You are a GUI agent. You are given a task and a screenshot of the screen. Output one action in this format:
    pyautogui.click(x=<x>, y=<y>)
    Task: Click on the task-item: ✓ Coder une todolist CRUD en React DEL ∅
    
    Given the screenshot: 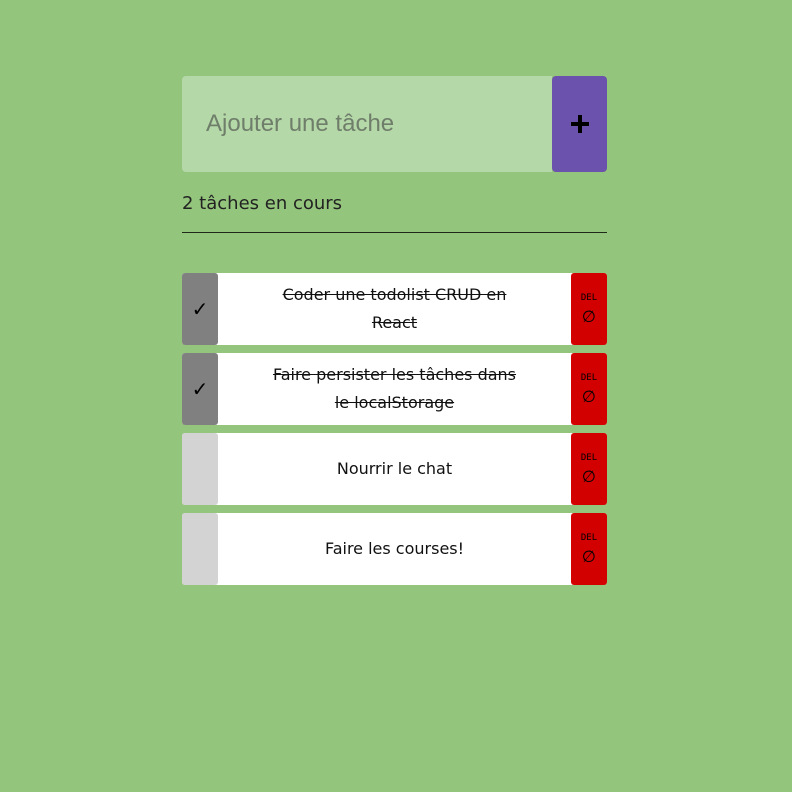 What is the action you would take?
    pyautogui.click(x=394, y=309)
    